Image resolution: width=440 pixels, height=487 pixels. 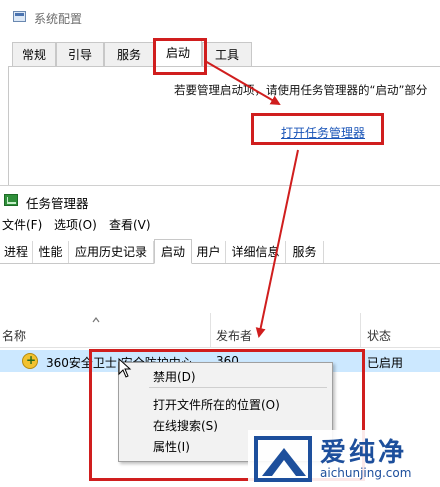 I want to click on watermark-brand: 爱纯净, so click(x=364, y=453).